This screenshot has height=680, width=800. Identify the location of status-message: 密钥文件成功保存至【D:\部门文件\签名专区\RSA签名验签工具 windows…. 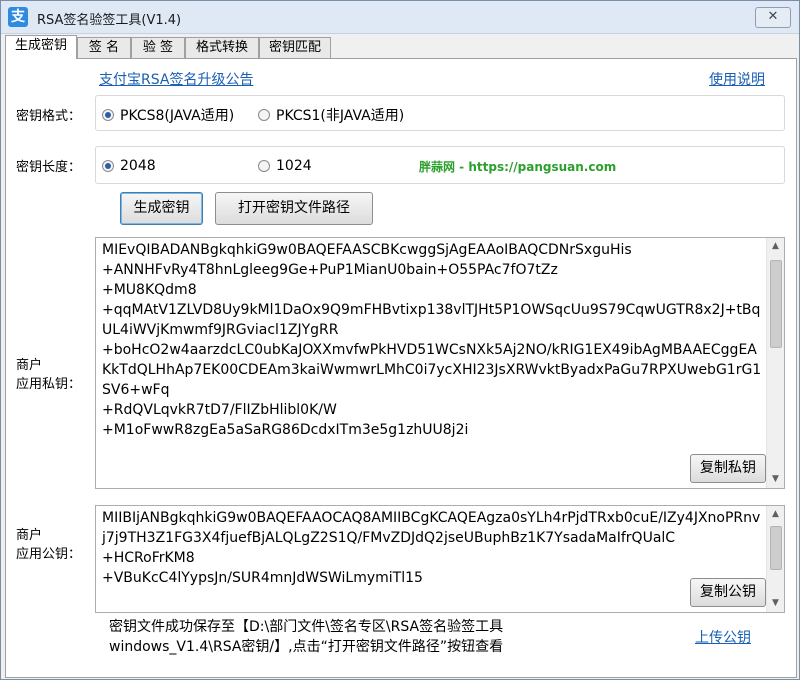
(306, 637).